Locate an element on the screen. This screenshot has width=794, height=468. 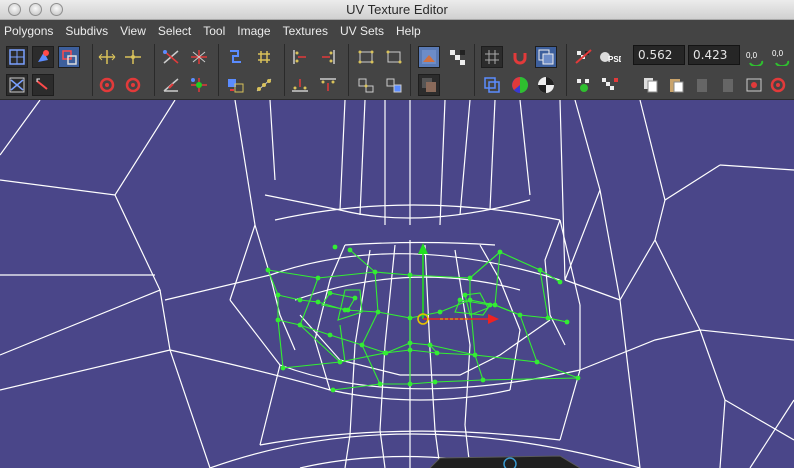
menu-subdivs: Subdivs is located at coordinates (90, 31).